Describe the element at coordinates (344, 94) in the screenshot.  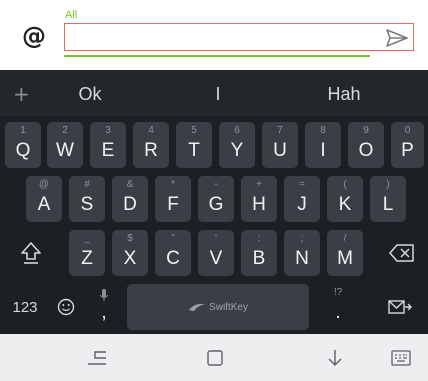
I see `suggestion-right: Hah` at that location.